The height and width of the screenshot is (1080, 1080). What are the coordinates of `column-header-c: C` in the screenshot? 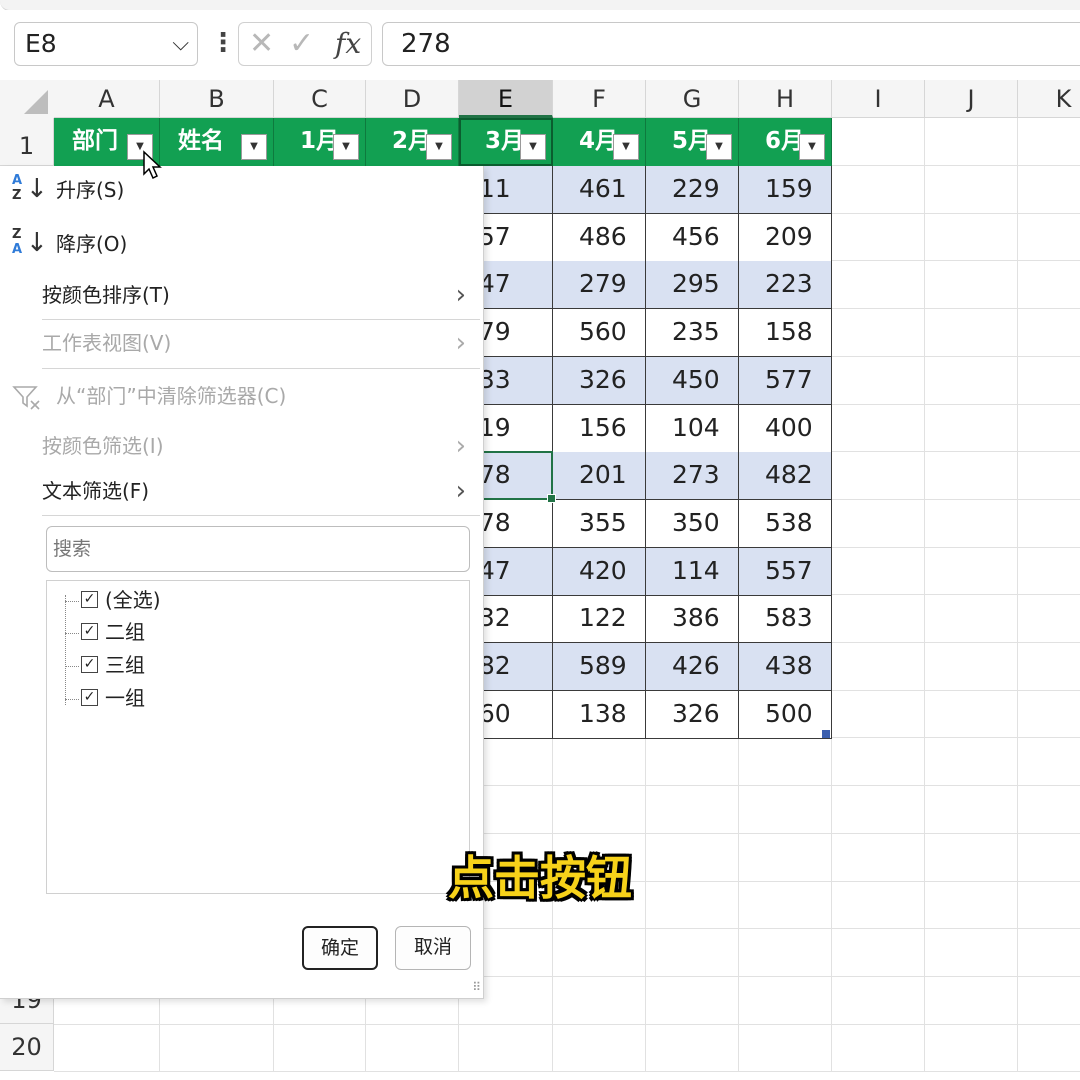 It's located at (320, 99).